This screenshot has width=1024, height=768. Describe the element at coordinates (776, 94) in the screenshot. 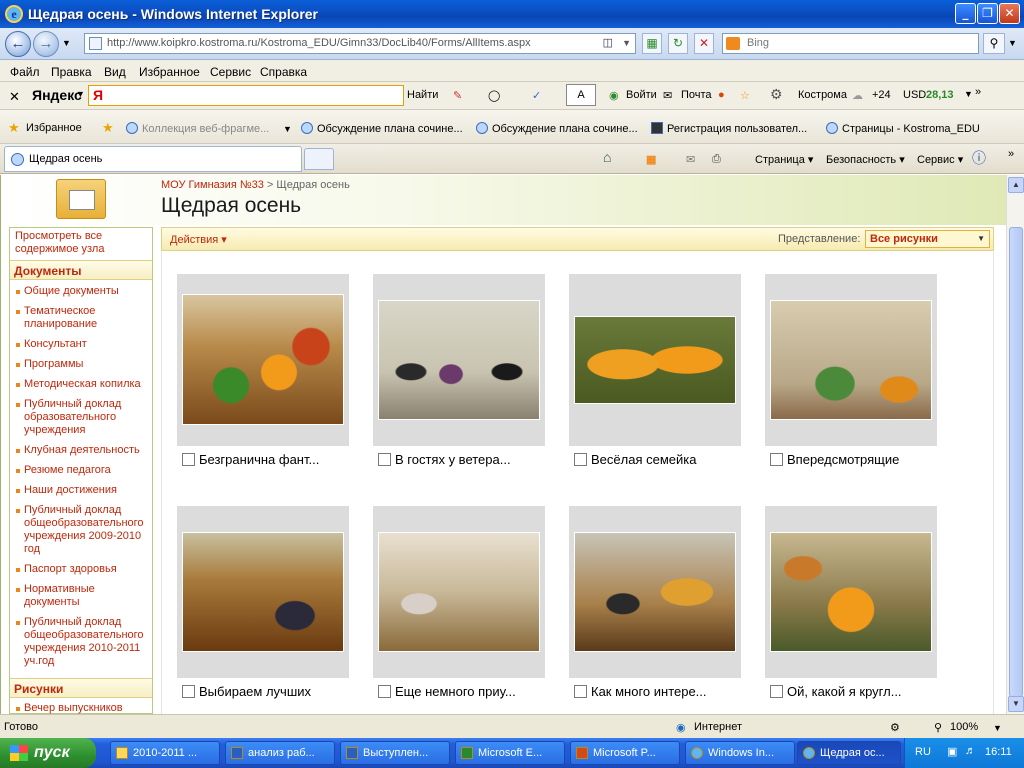

I see `settings-gear-icon: ⚙` at that location.